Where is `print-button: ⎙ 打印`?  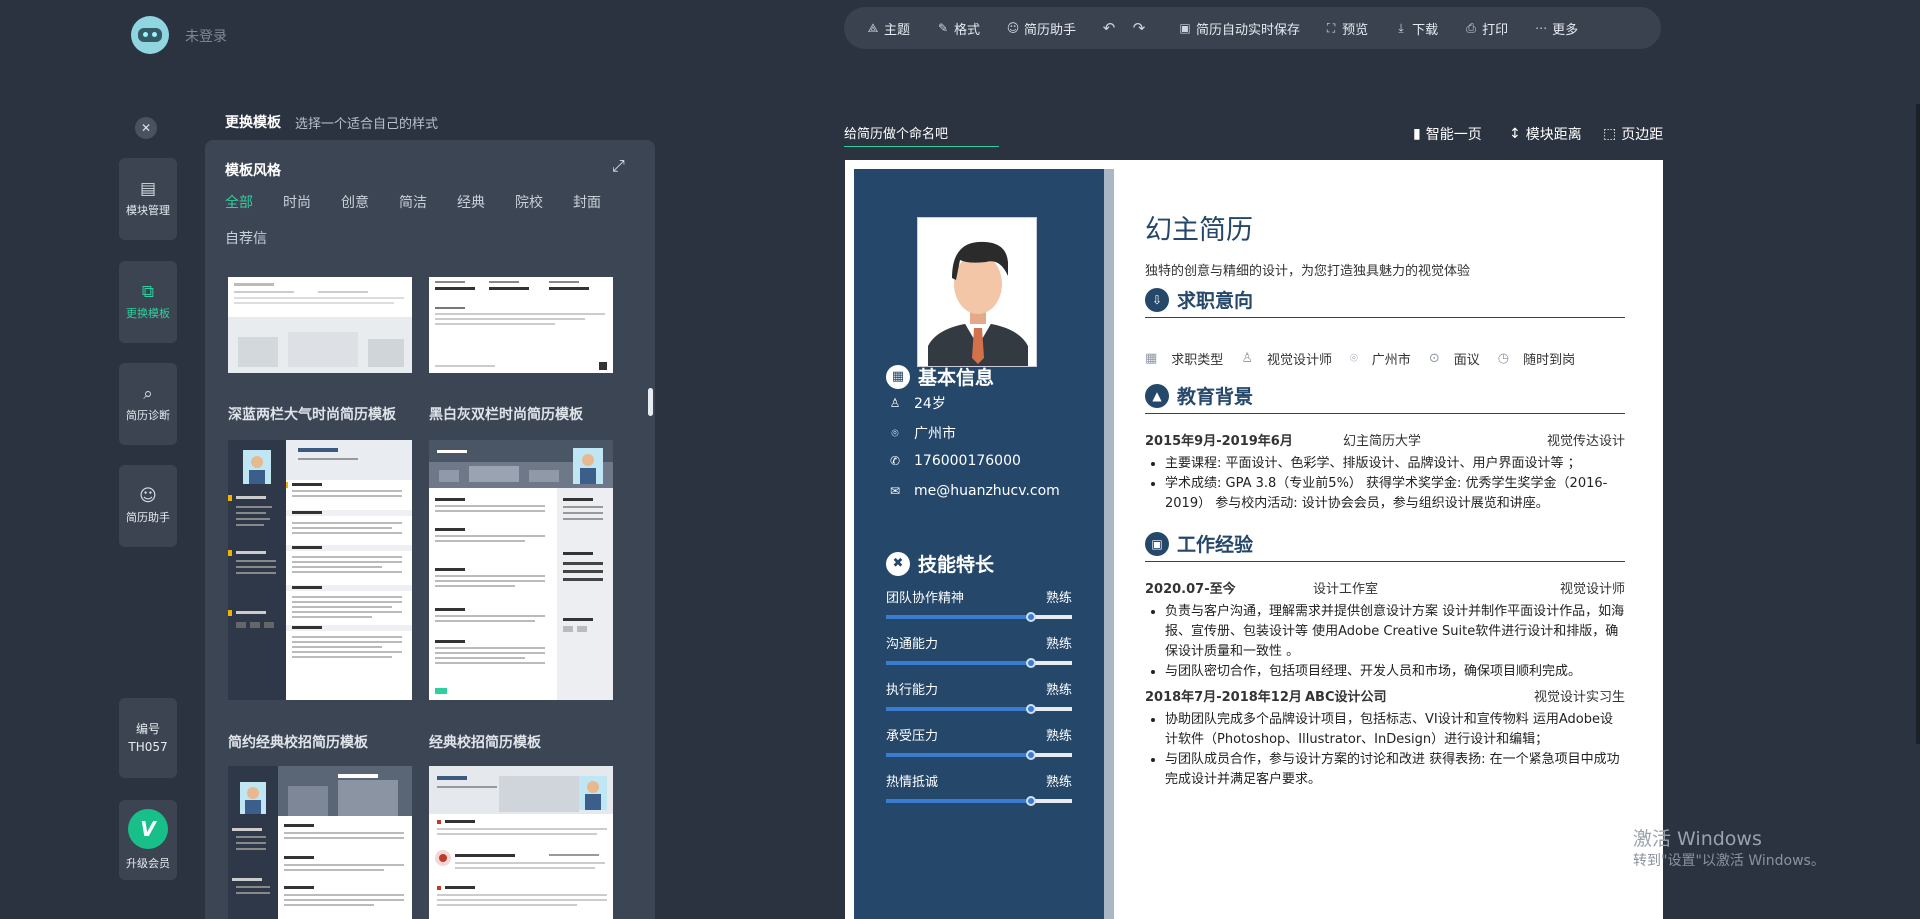
print-button: ⎙ 打印 is located at coordinates (1486, 28).